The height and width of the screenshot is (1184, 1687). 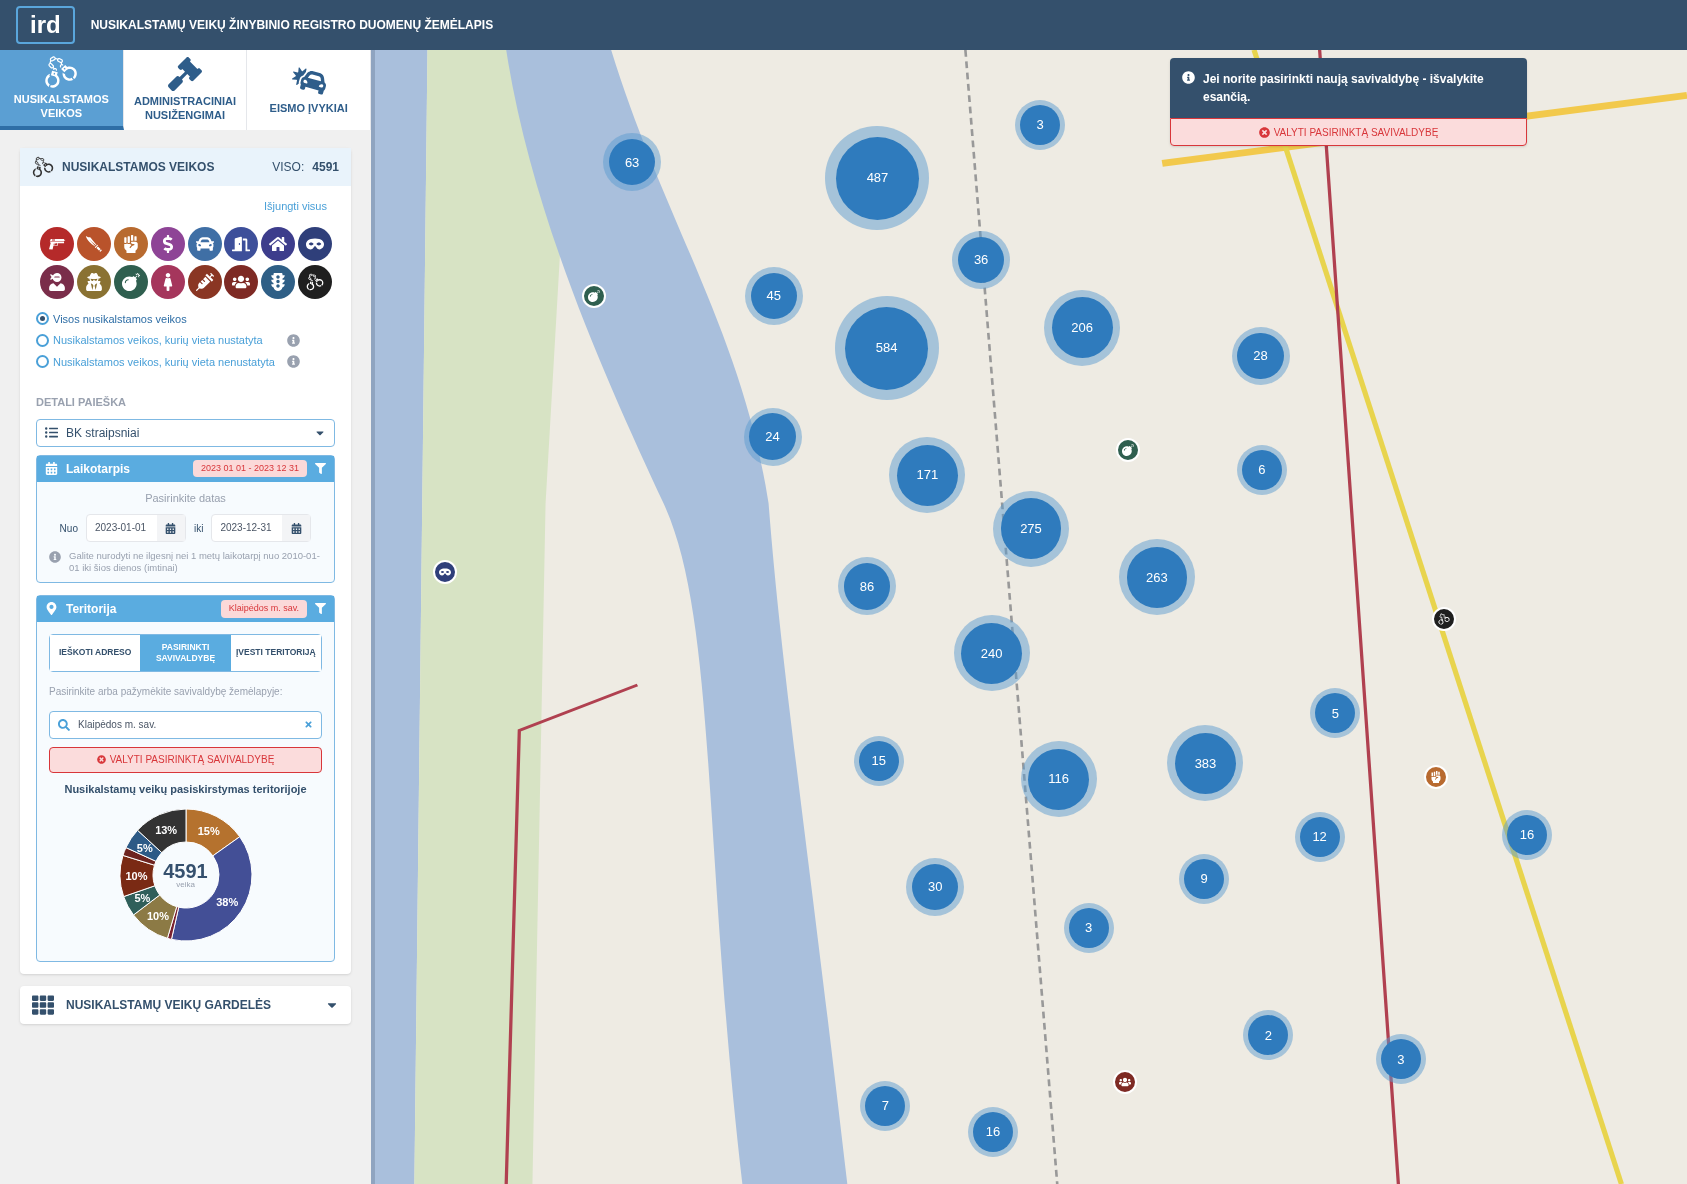 I want to click on territory-tab: ĮVESTI TERITORIJĄ, so click(x=275, y=652).